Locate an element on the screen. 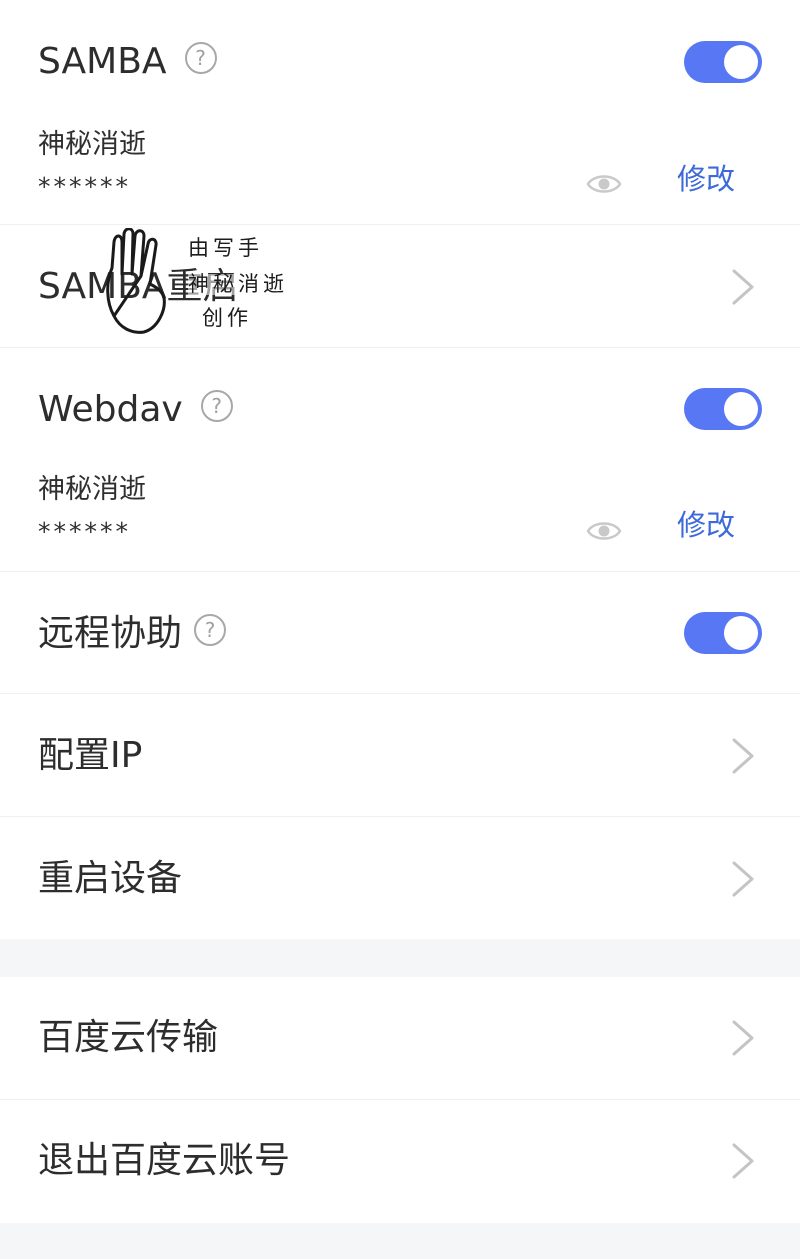  reboot-device-title: 重启设备 is located at coordinates (110, 878).